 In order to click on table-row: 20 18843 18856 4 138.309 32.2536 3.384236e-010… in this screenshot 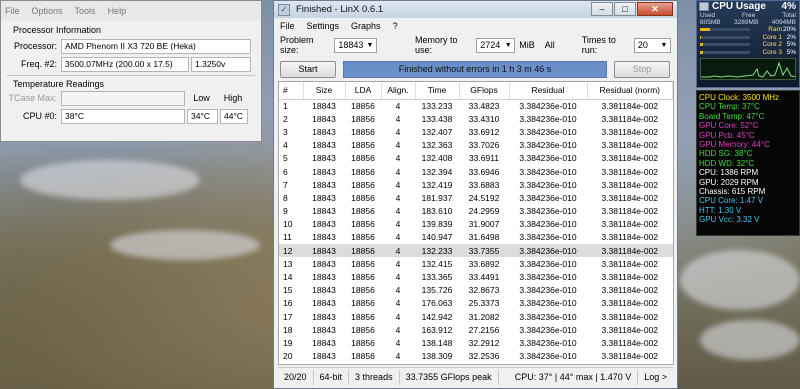, I will do `click(476, 356)`.